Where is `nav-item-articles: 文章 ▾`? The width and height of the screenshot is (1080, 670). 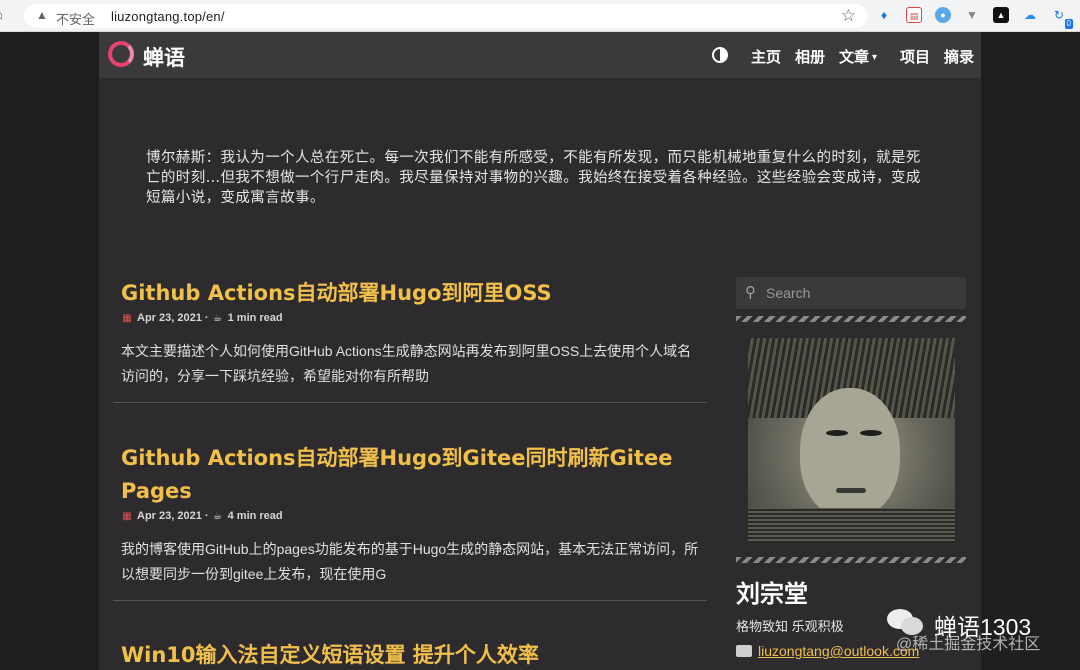
nav-item-articles: 文章 ▾ is located at coordinates (858, 56).